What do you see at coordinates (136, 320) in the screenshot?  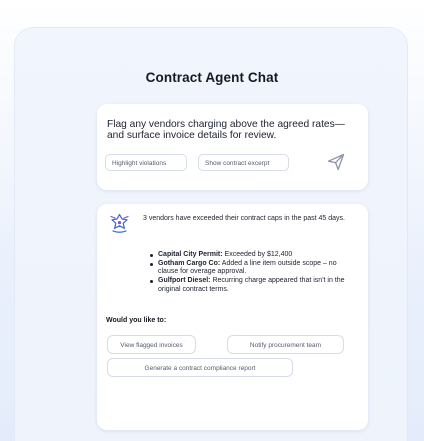 I see `follow-up-question: Would you like to:` at bounding box center [136, 320].